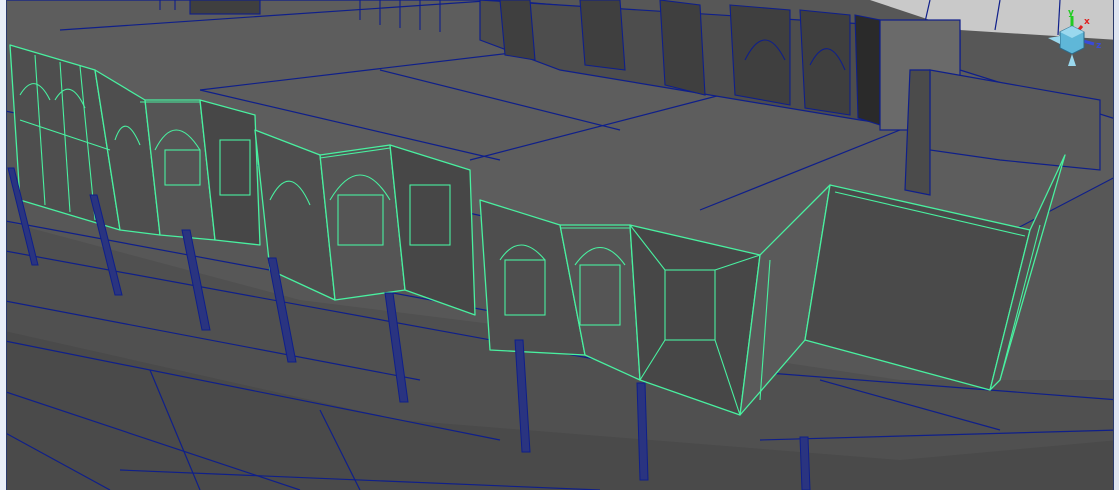  What do you see at coordinates (1071, 13) in the screenshot?
I see `axis-y-label: y` at bounding box center [1071, 13].